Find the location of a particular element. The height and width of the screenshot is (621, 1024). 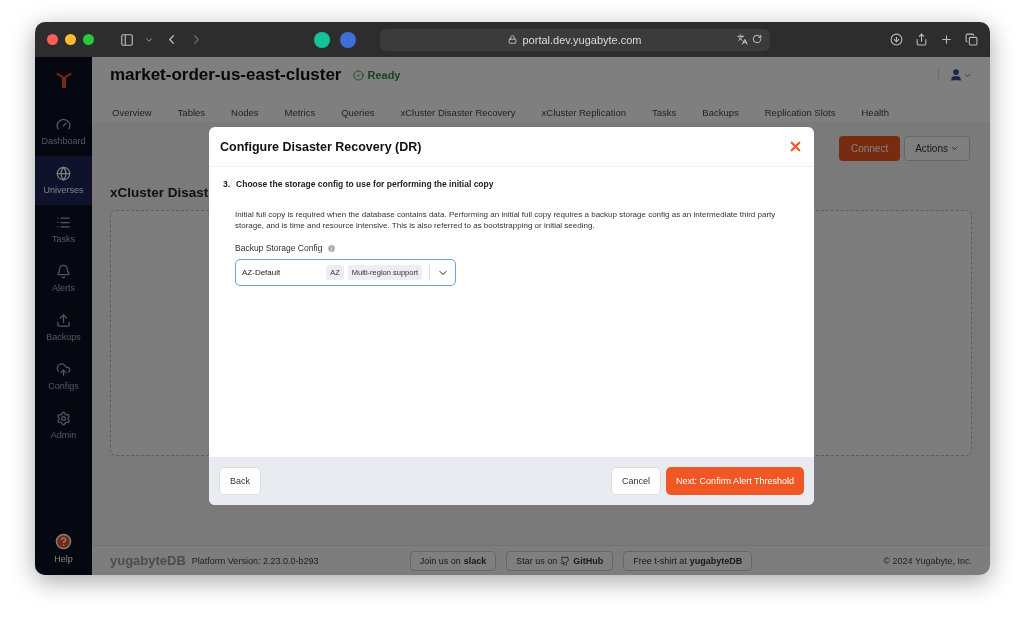

close-icon is located at coordinates (795, 146).